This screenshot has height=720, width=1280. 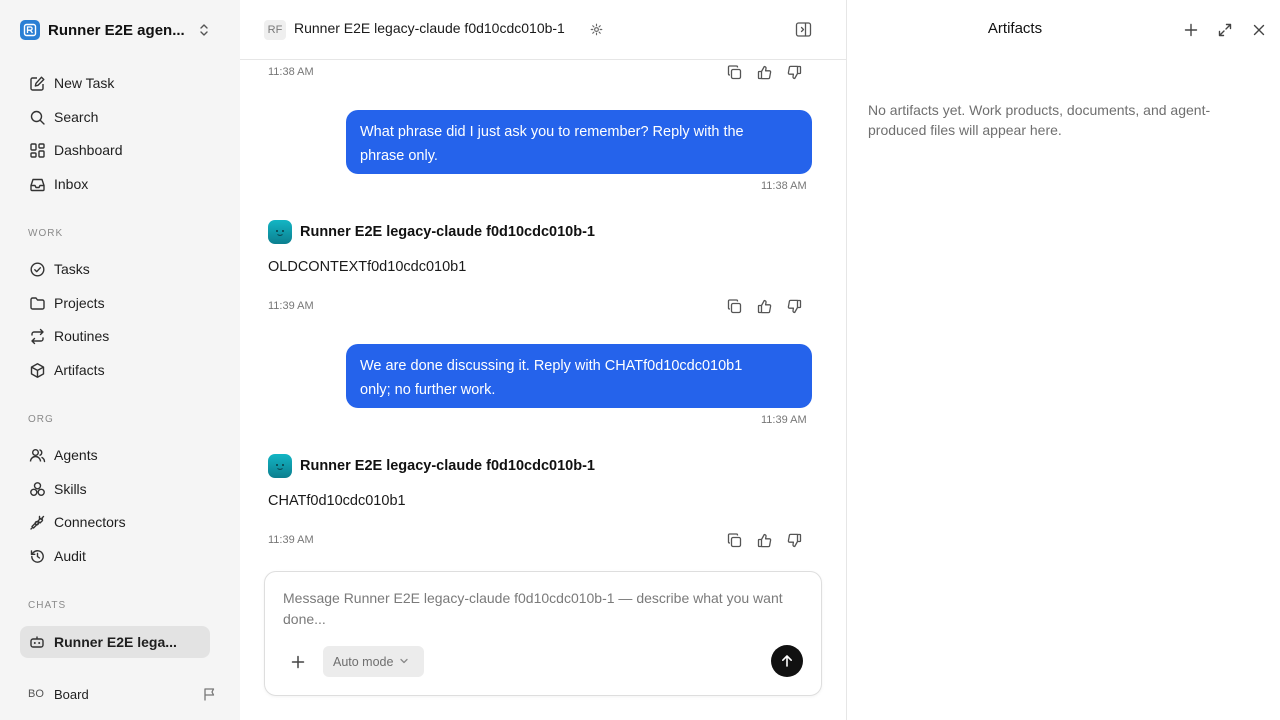 What do you see at coordinates (76, 117) in the screenshot?
I see `nav-label: Search` at bounding box center [76, 117].